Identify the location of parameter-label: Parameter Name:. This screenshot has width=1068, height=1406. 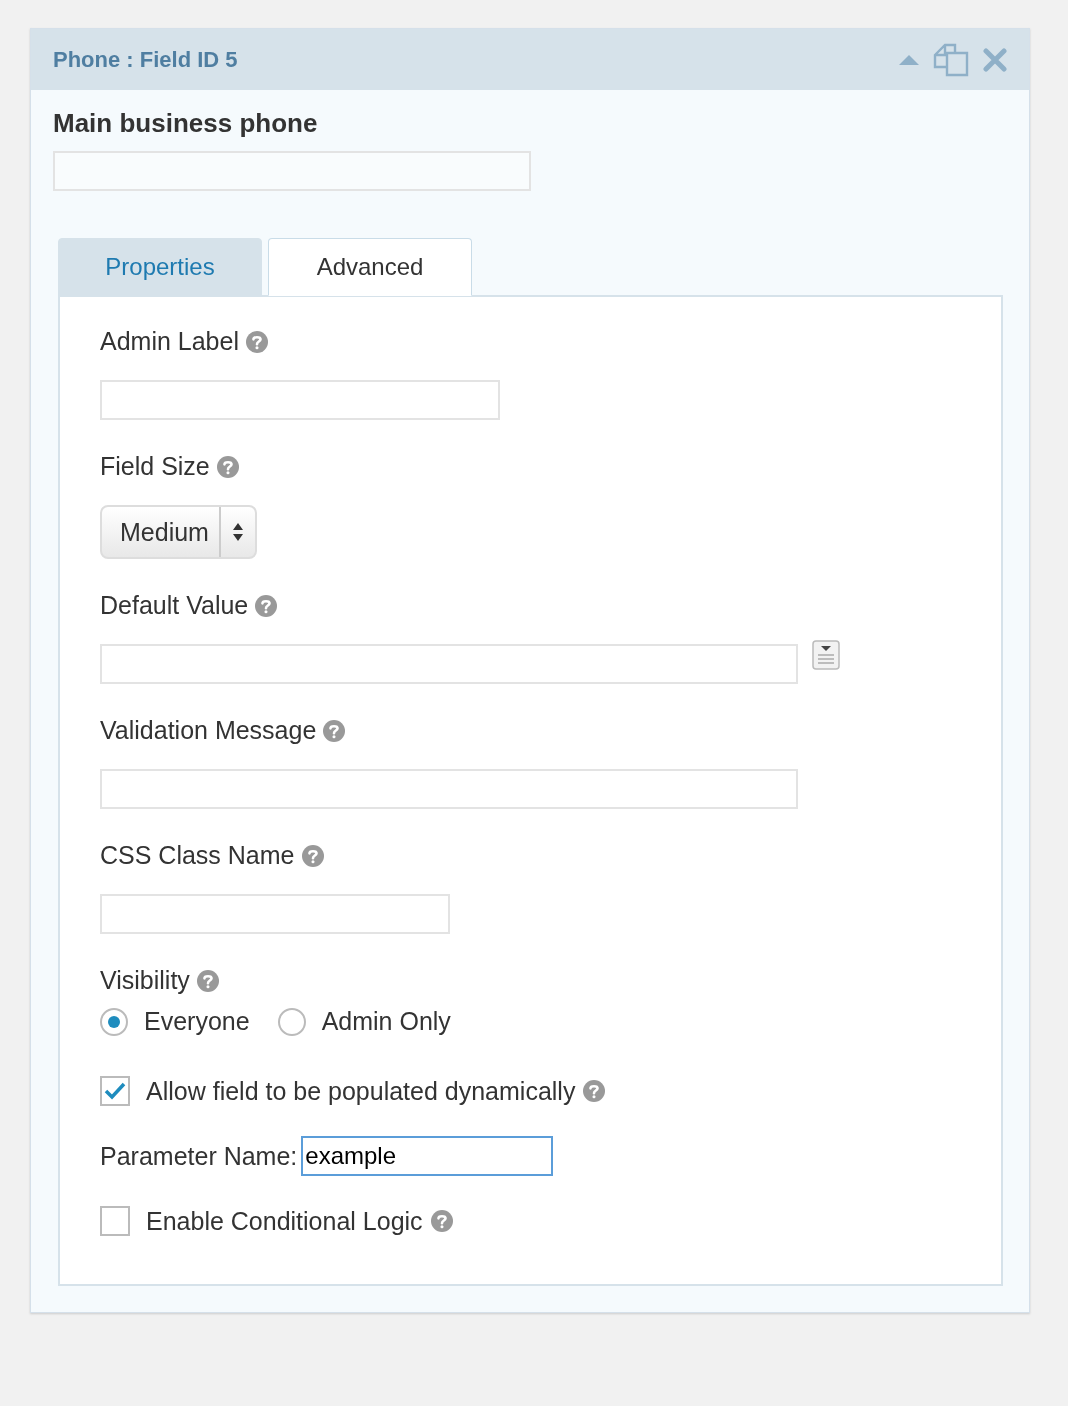
(199, 1156).